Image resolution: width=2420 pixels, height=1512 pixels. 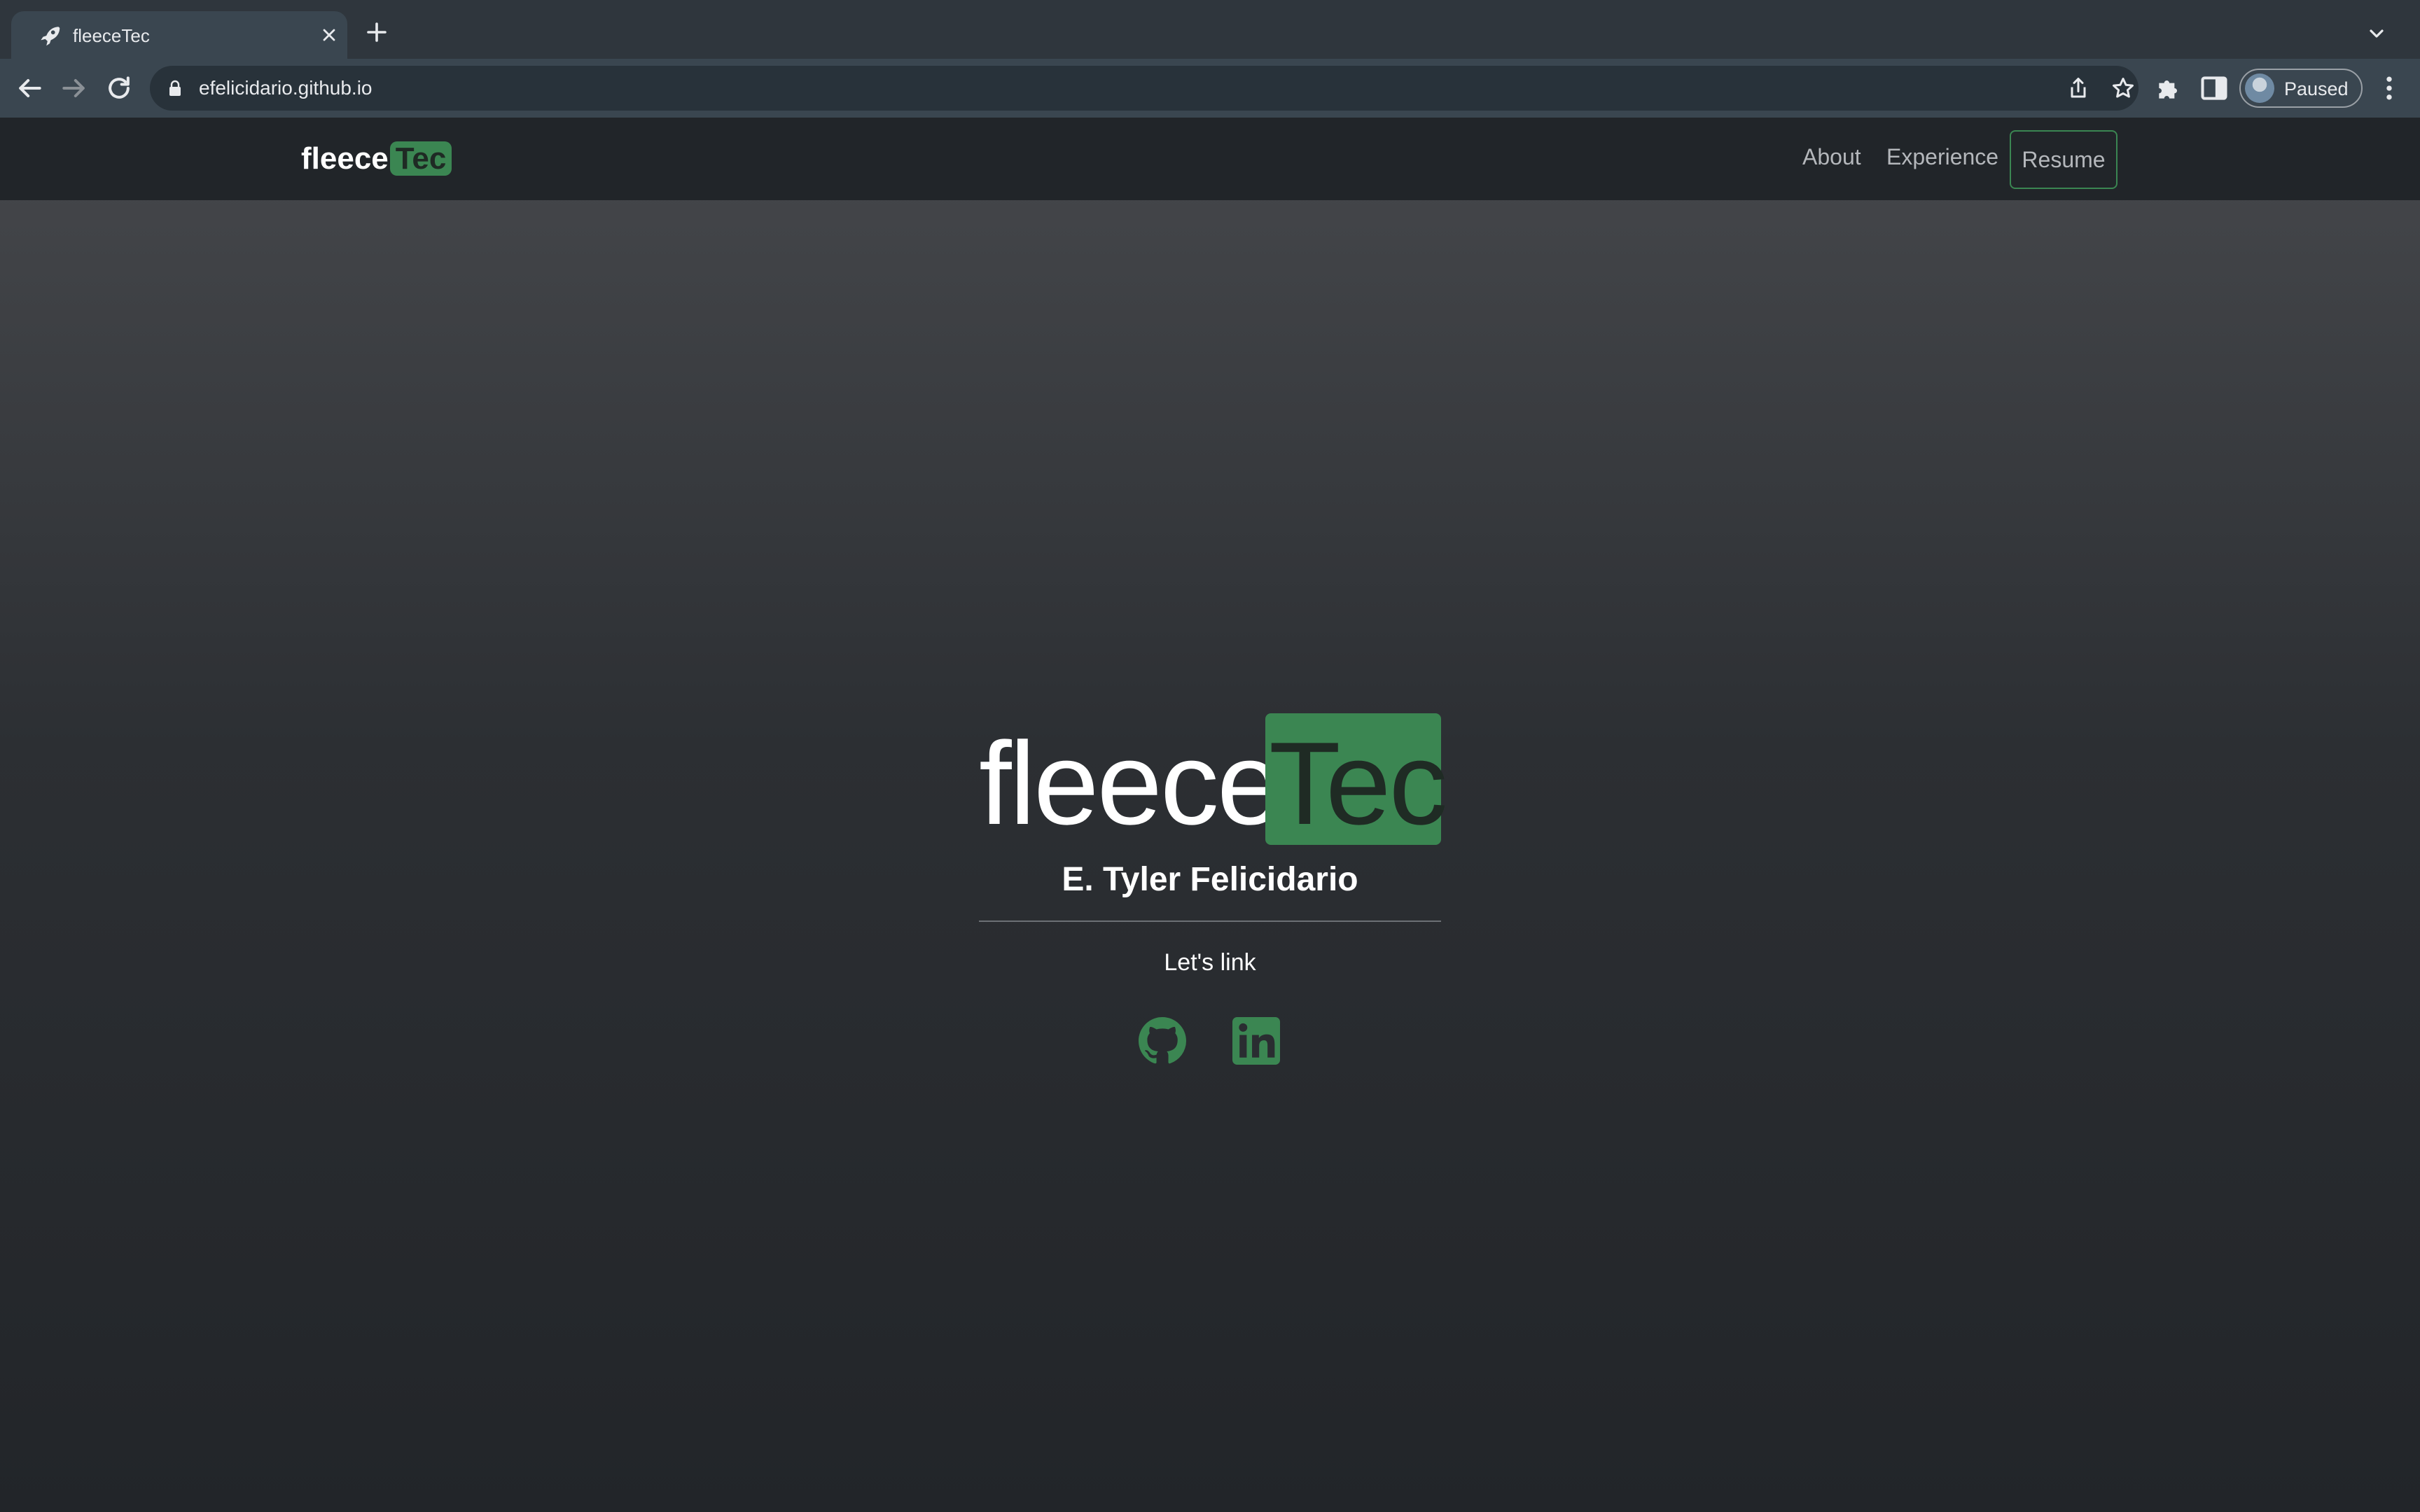 What do you see at coordinates (2169, 88) in the screenshot?
I see `puzzle-icon` at bounding box center [2169, 88].